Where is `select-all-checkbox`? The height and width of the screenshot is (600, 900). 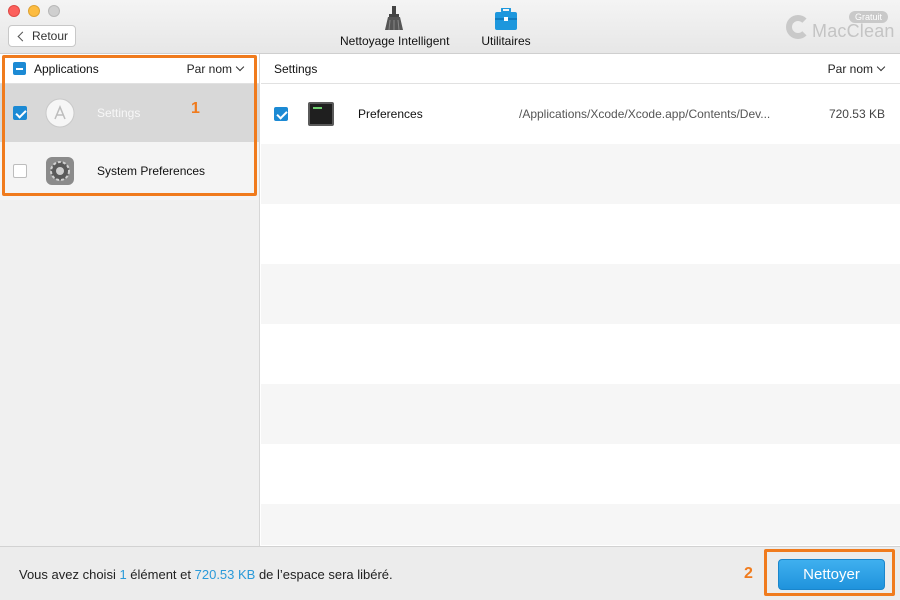 select-all-checkbox is located at coordinates (19, 68).